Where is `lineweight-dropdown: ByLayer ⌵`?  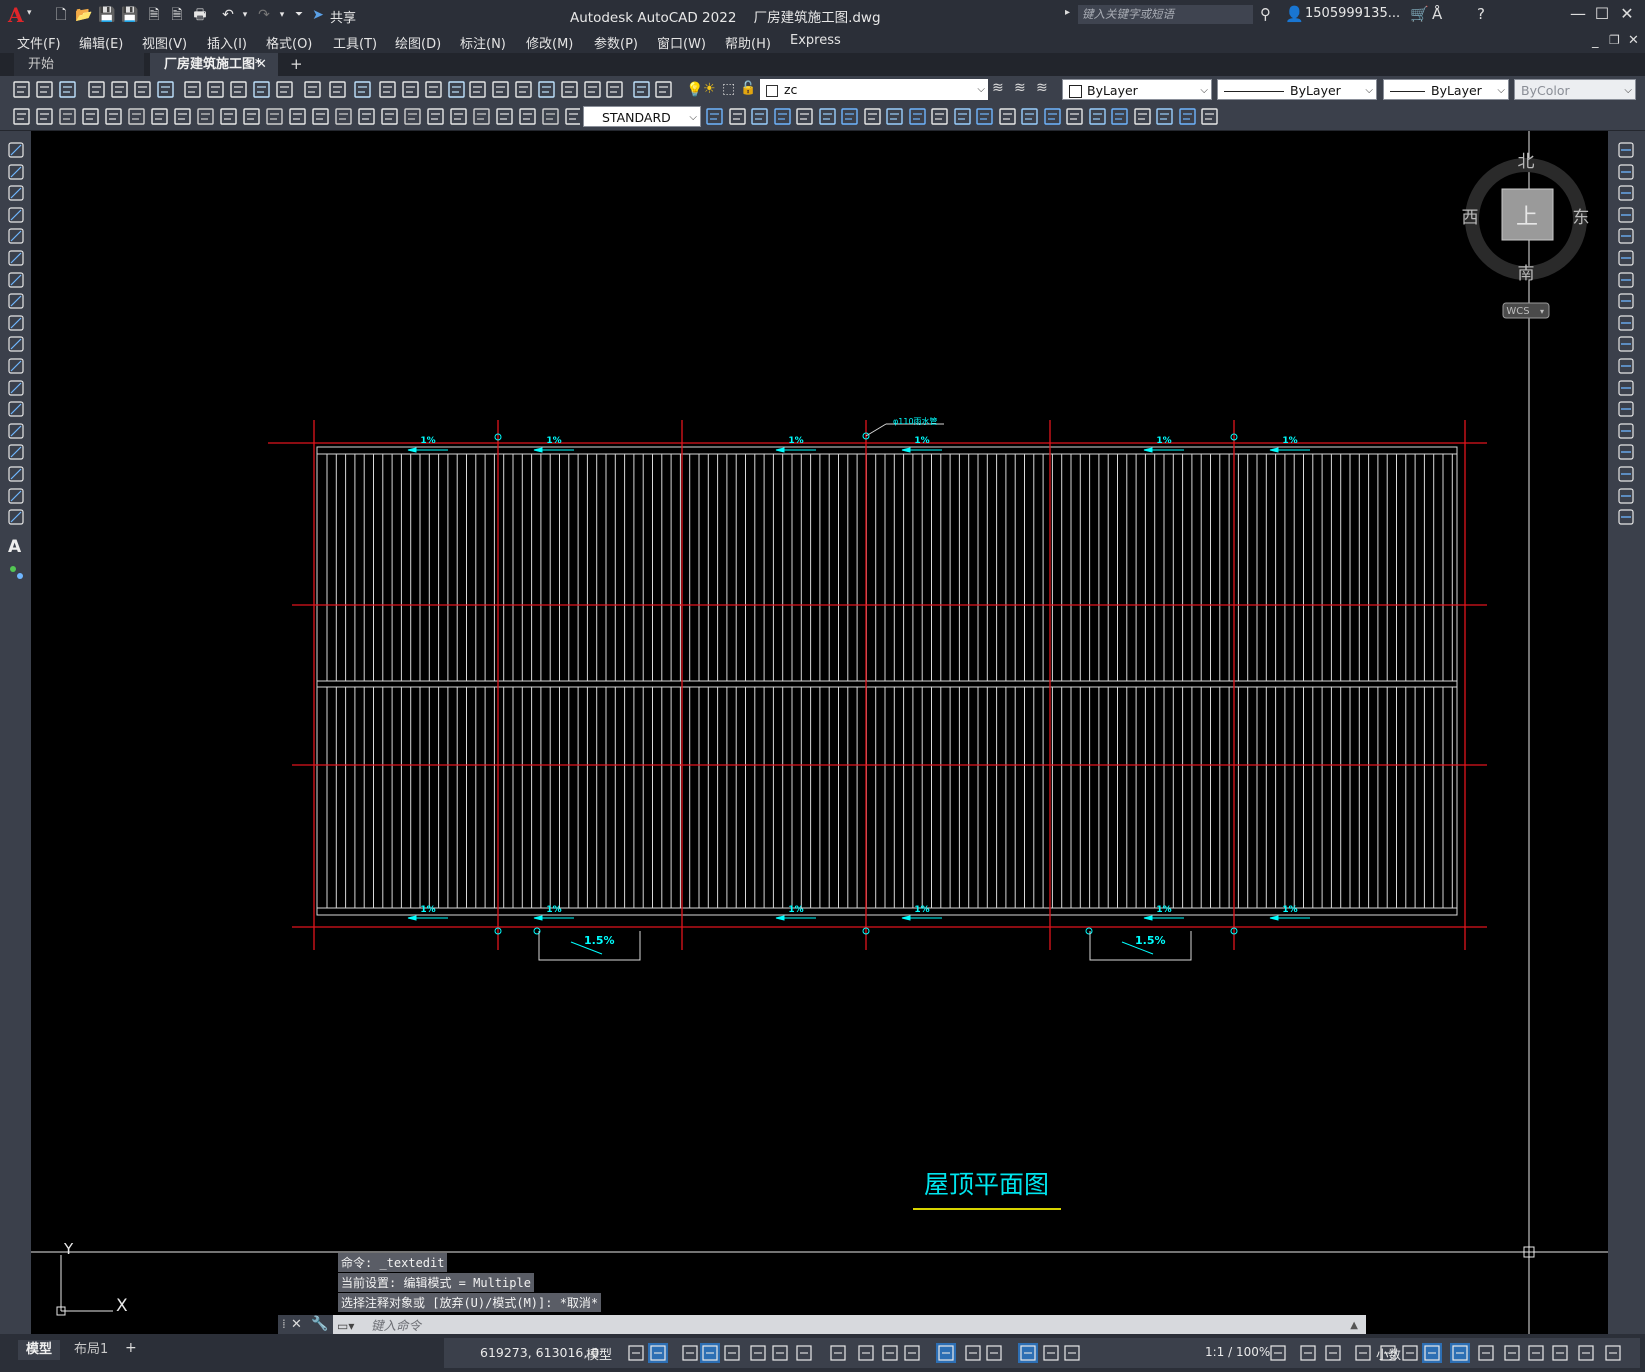 lineweight-dropdown: ByLayer ⌵ is located at coordinates (1446, 89).